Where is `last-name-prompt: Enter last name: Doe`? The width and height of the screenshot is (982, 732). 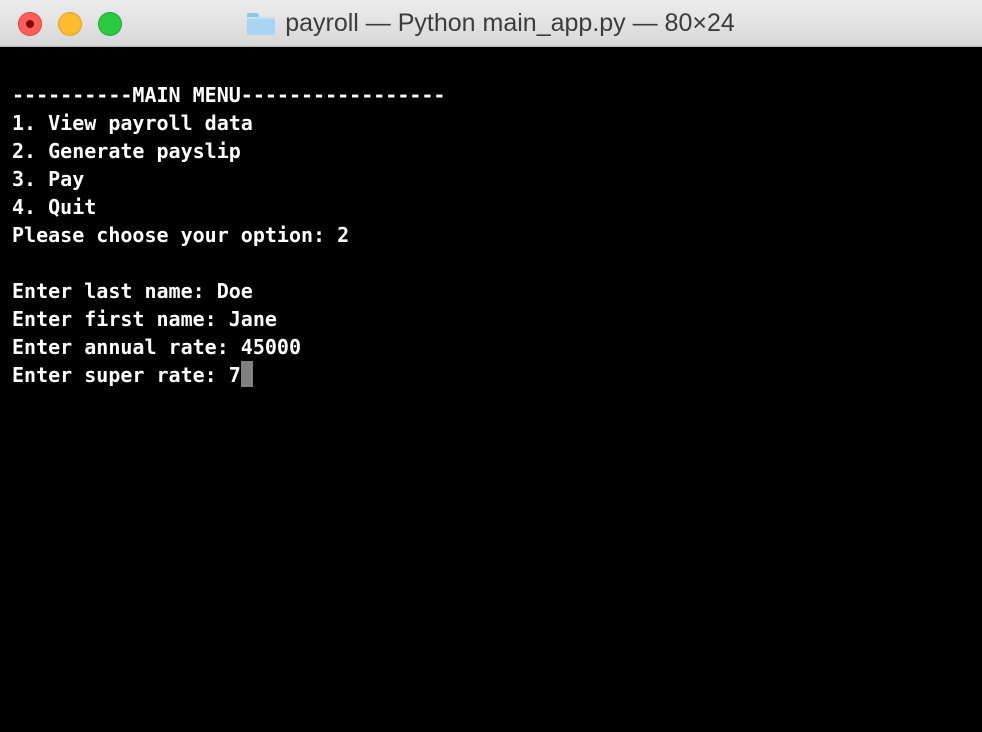
last-name-prompt: Enter last name: Doe is located at coordinates (132, 291).